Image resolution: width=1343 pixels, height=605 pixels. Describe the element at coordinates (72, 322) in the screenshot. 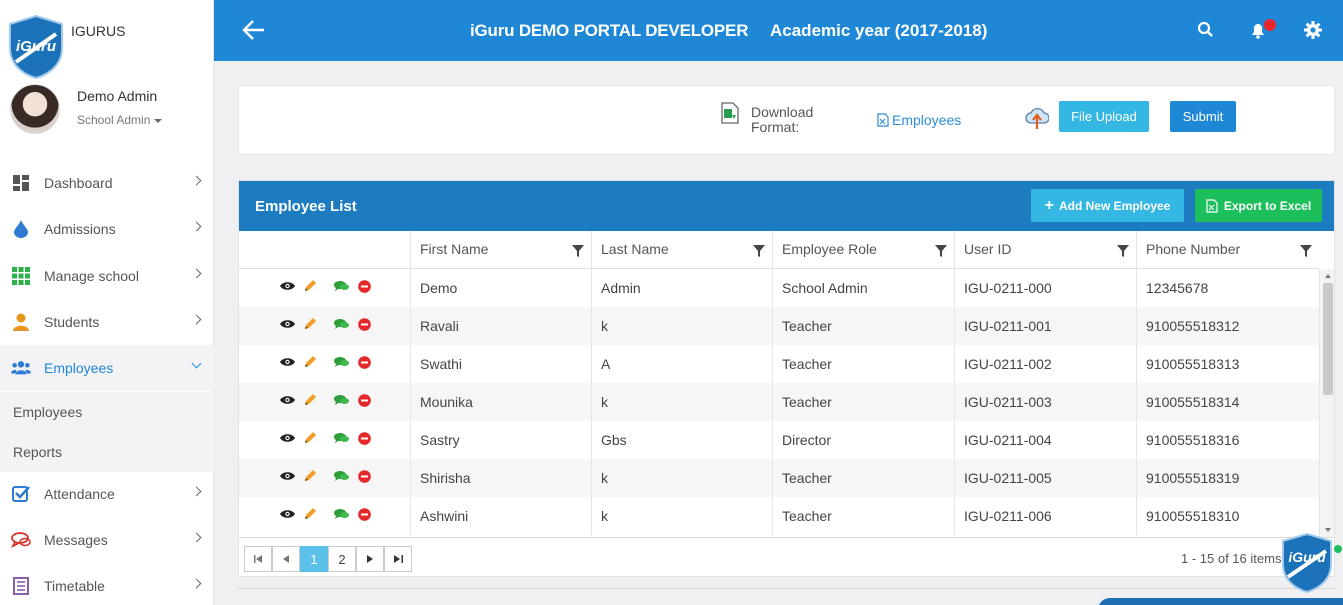

I see `sidebar-item-label: Students` at that location.